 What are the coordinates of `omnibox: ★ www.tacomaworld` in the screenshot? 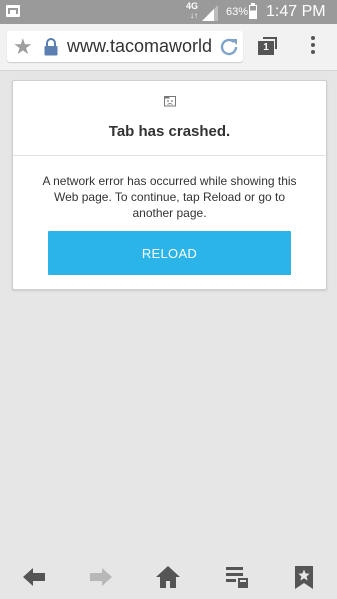 It's located at (125, 46).